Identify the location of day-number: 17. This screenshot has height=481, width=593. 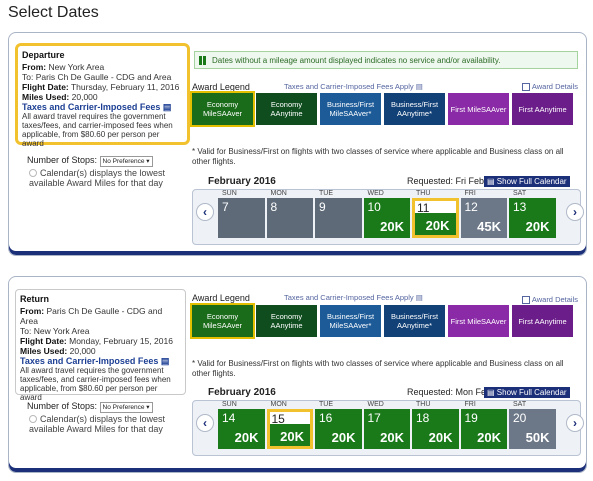
(374, 418).